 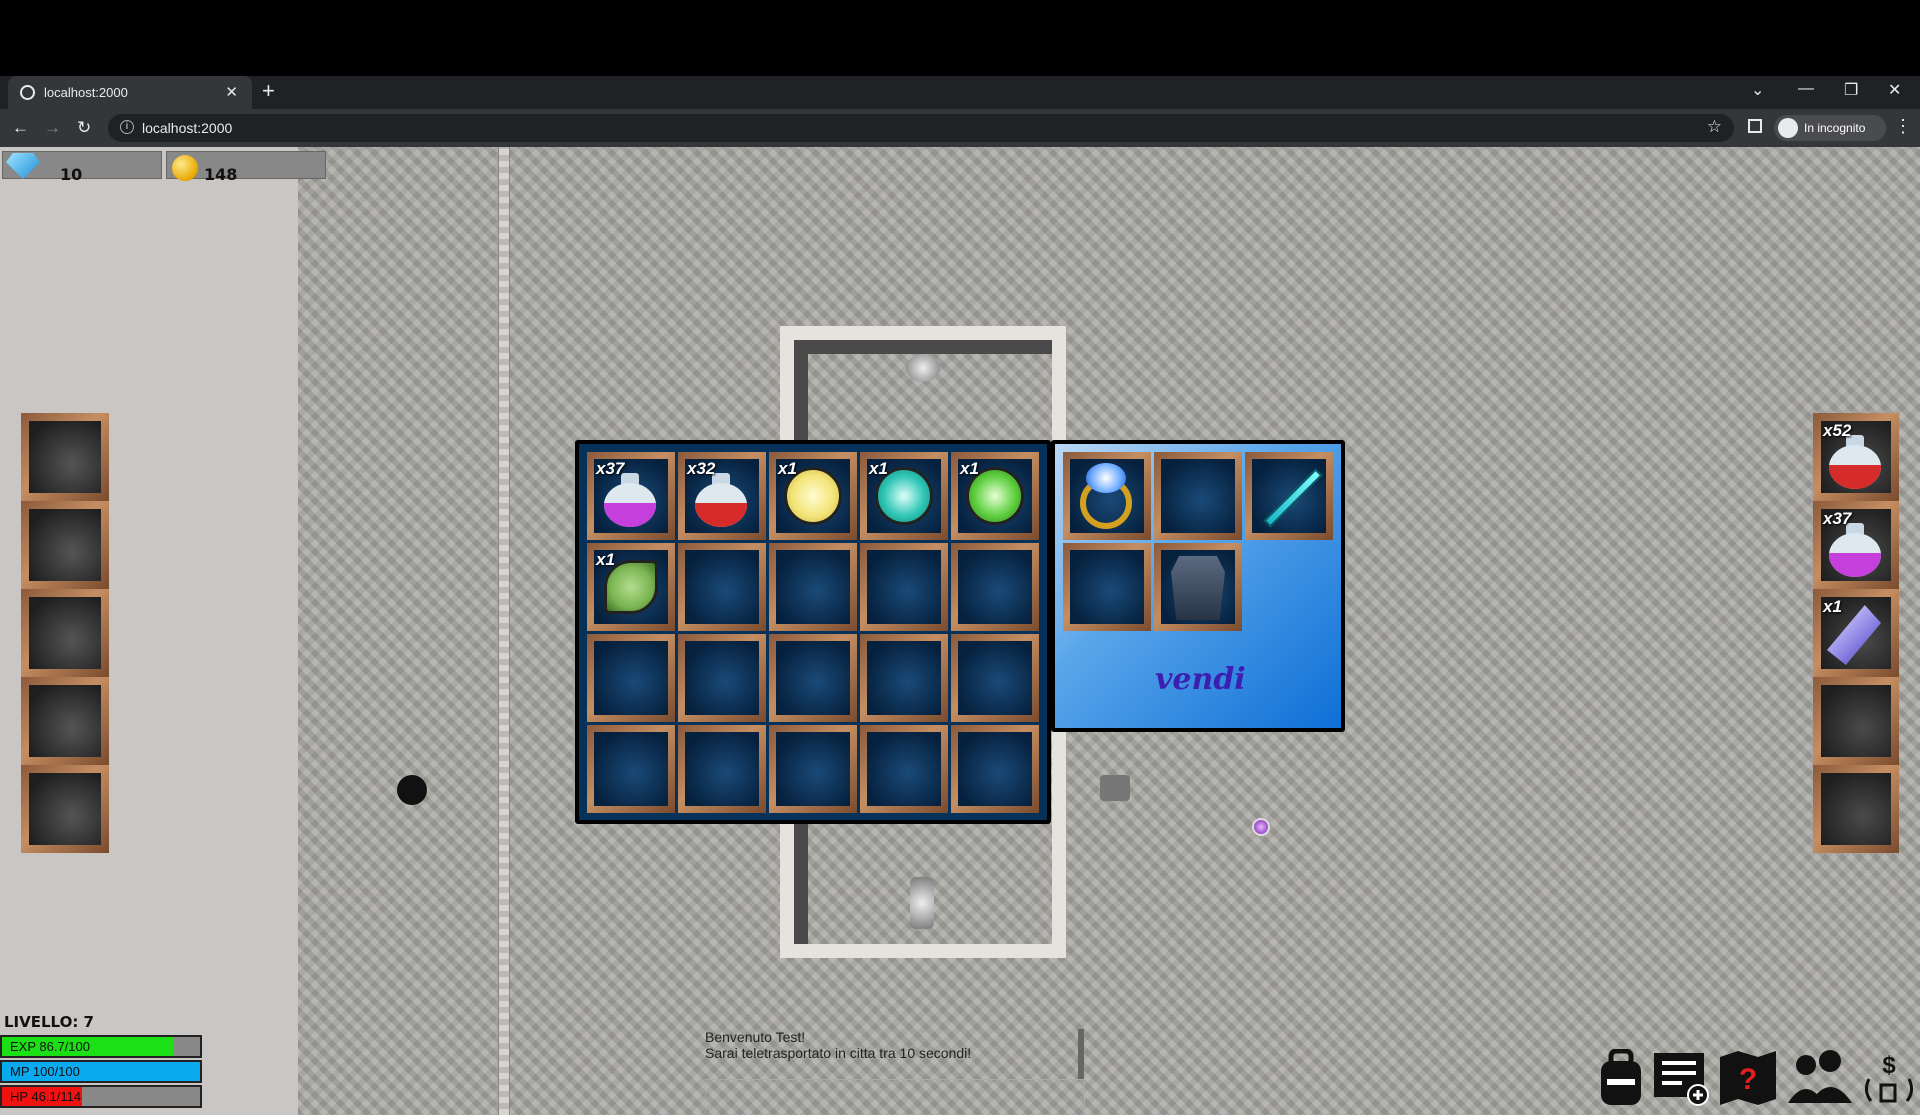 What do you see at coordinates (49, 1022) in the screenshot?
I see `level-label: LIVELLO: 7` at bounding box center [49, 1022].